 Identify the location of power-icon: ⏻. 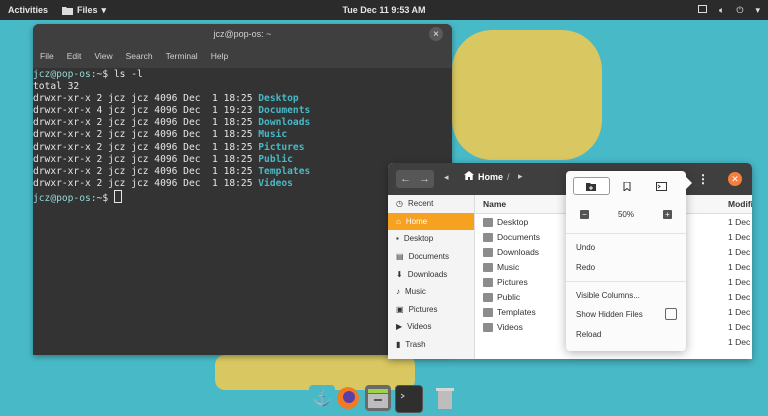
(740, 9).